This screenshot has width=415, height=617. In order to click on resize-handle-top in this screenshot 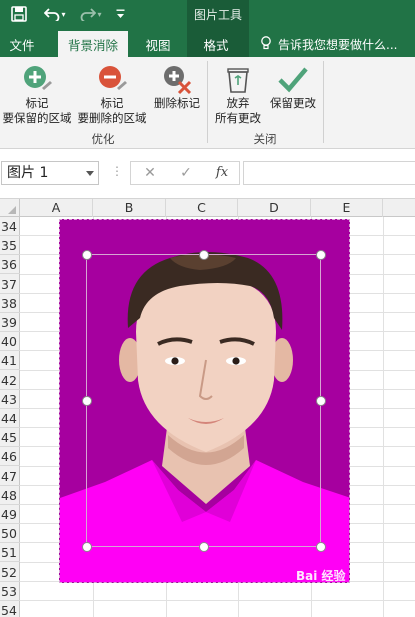, I will do `click(204, 255)`.